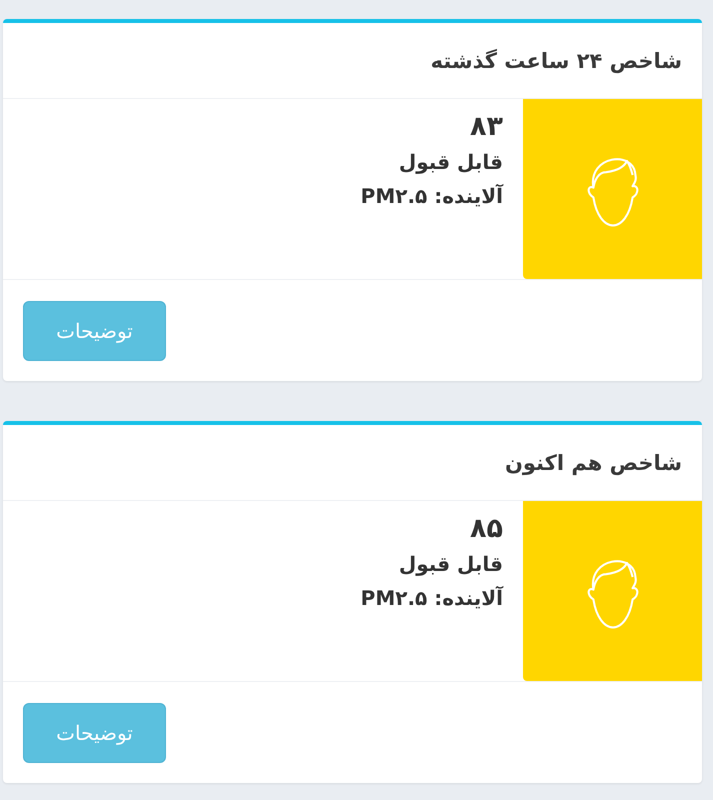  What do you see at coordinates (593, 462) in the screenshot?
I see `card-title: شاخص هم اکنون` at bounding box center [593, 462].